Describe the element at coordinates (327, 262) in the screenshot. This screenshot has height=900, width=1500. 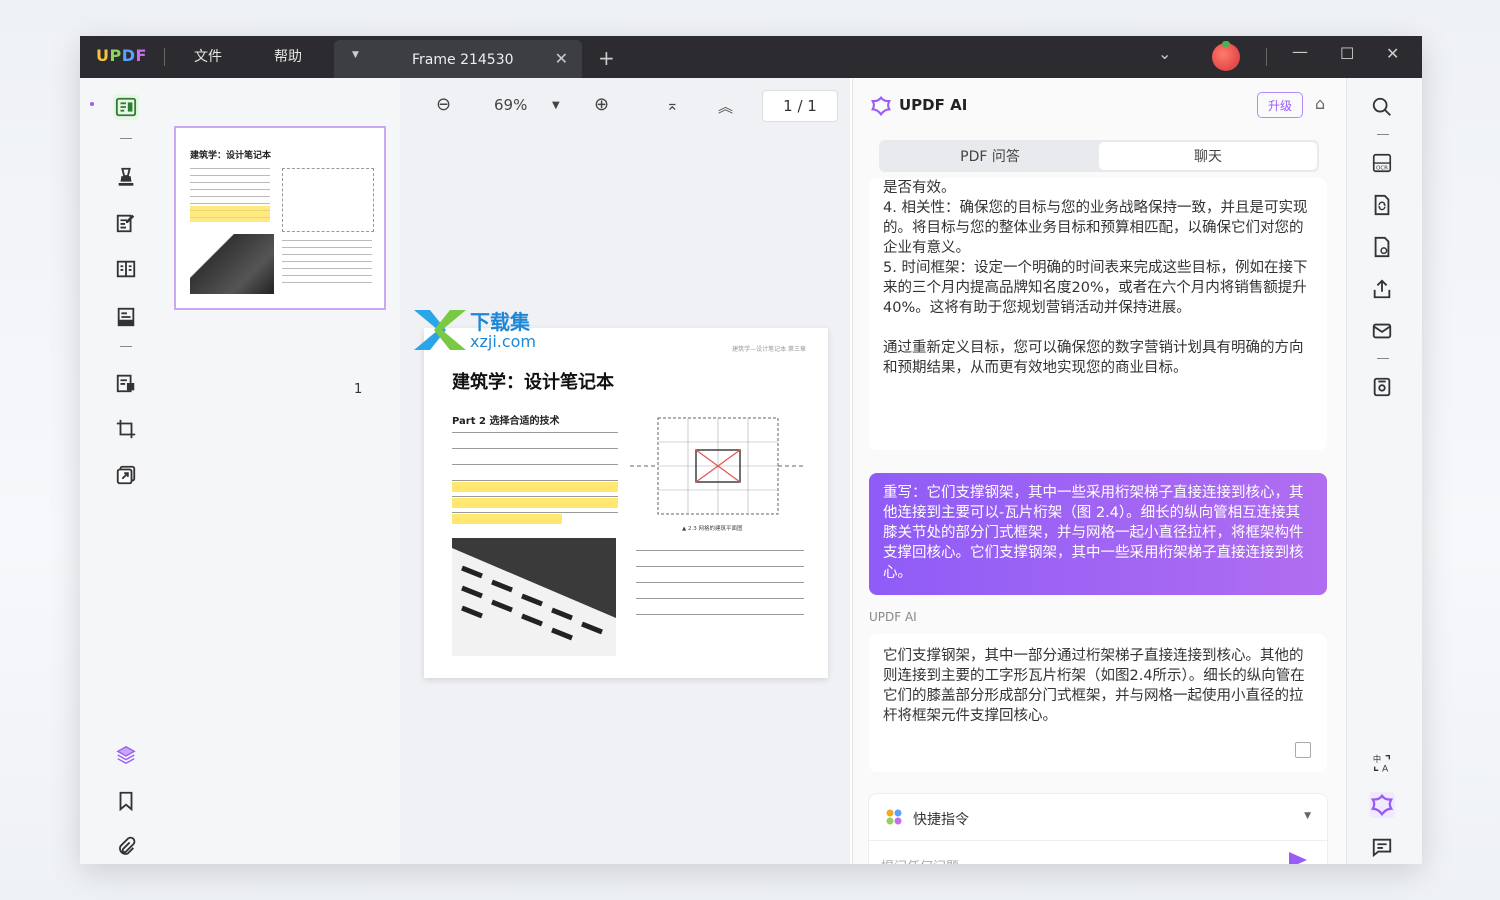
I see `thumb-text` at that location.